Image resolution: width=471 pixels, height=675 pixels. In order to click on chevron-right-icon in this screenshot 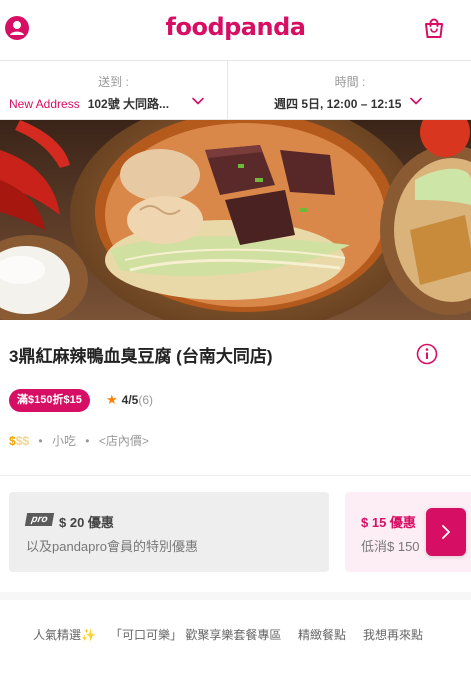, I will do `click(446, 532)`.